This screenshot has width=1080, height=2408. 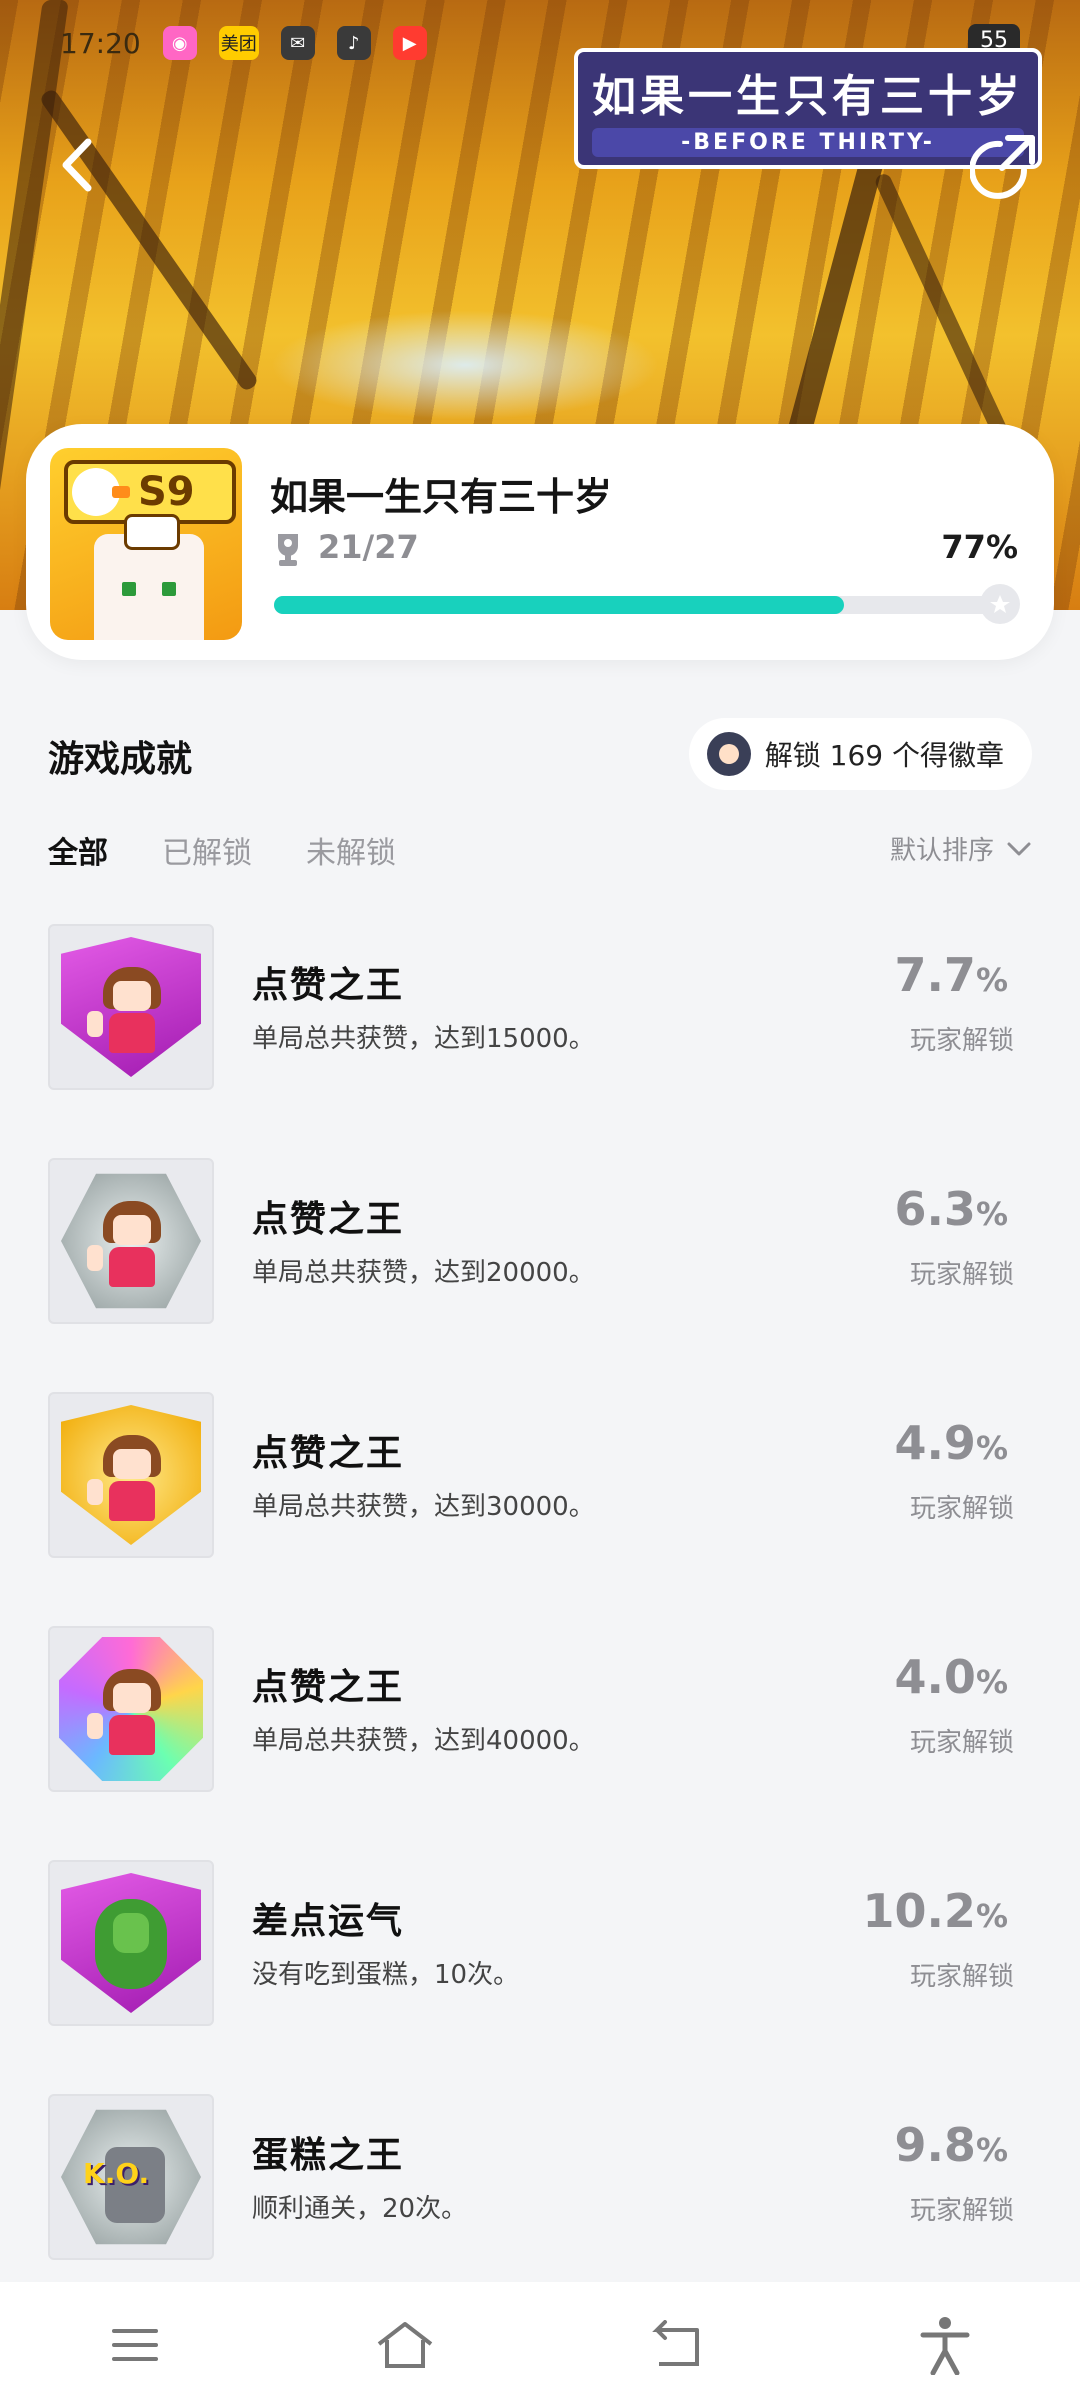 I want to click on magic-glow, so click(x=465, y=365).